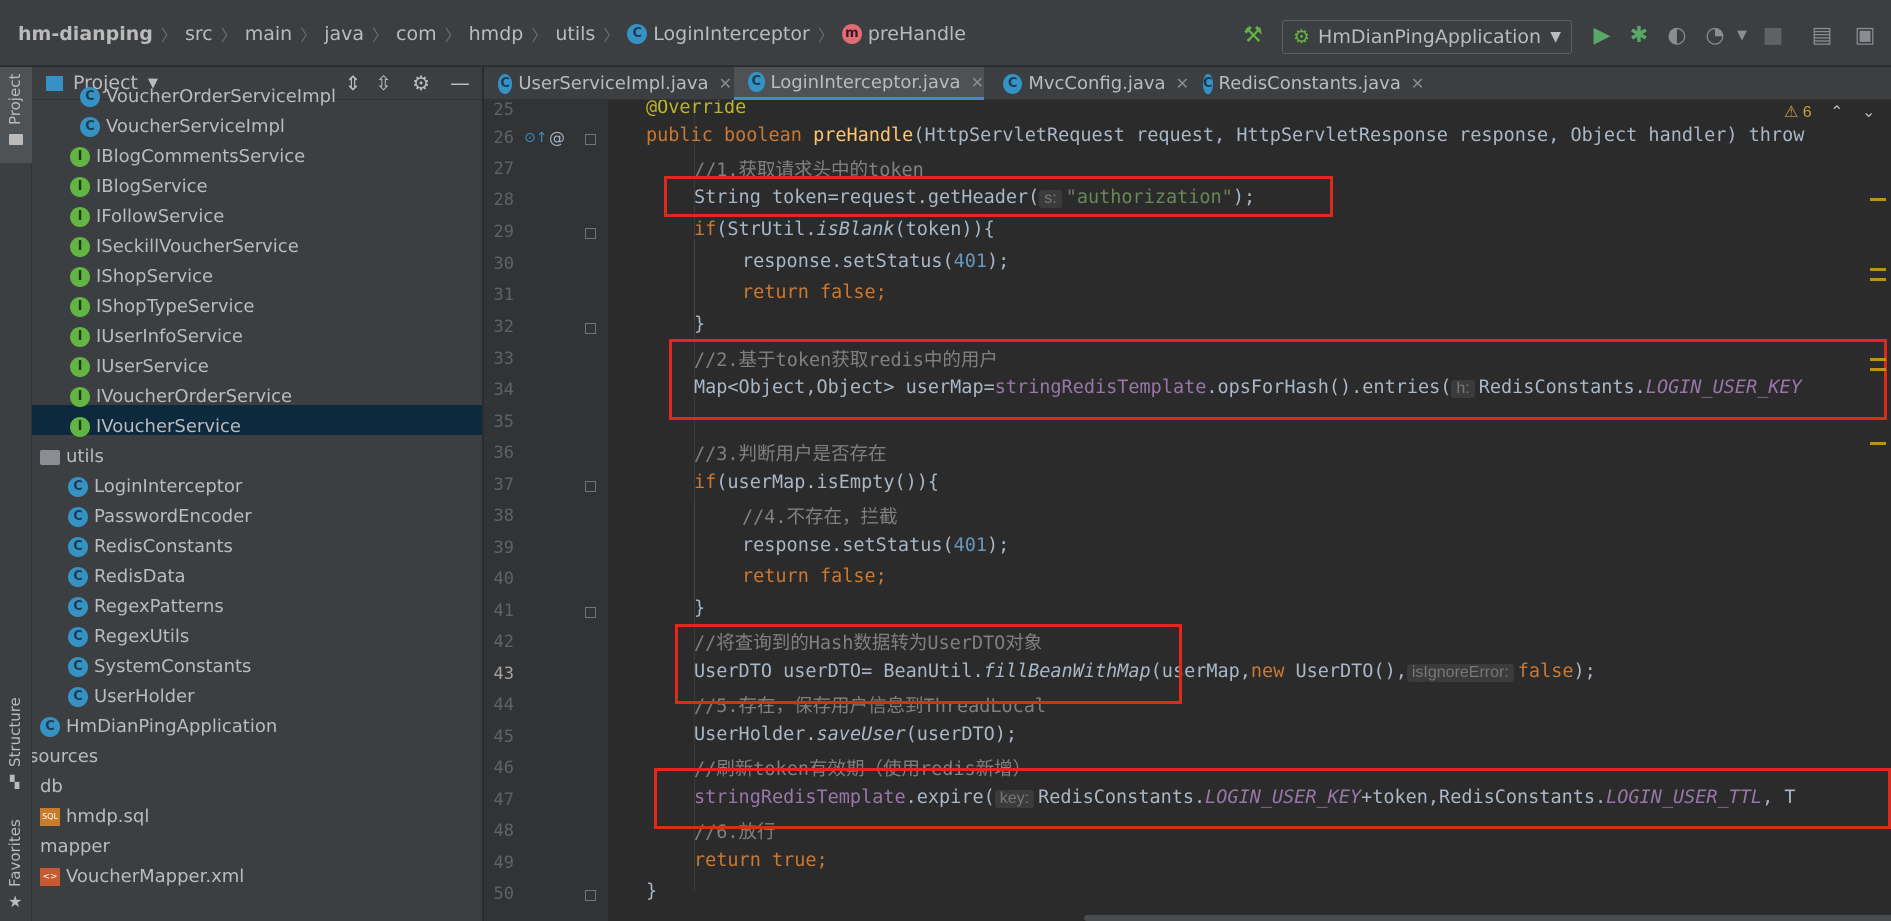 Image resolution: width=1891 pixels, height=921 pixels. What do you see at coordinates (1639, 36) in the screenshot?
I see `debug-icon: ✱` at bounding box center [1639, 36].